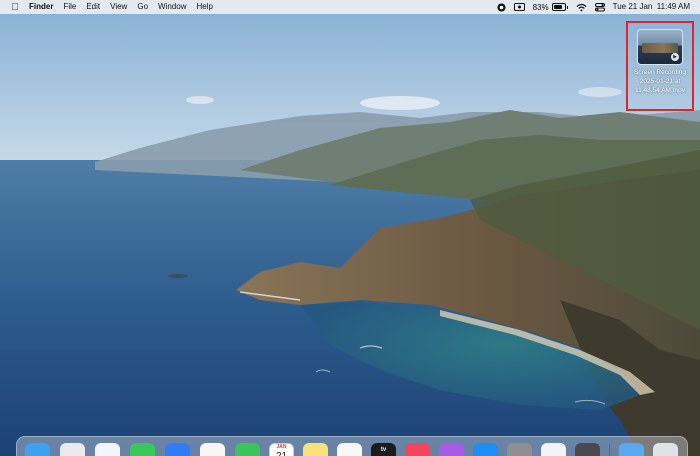 This screenshot has width=700, height=456. Describe the element at coordinates (204, 7) in the screenshot. I see `menu-help: Help` at that location.